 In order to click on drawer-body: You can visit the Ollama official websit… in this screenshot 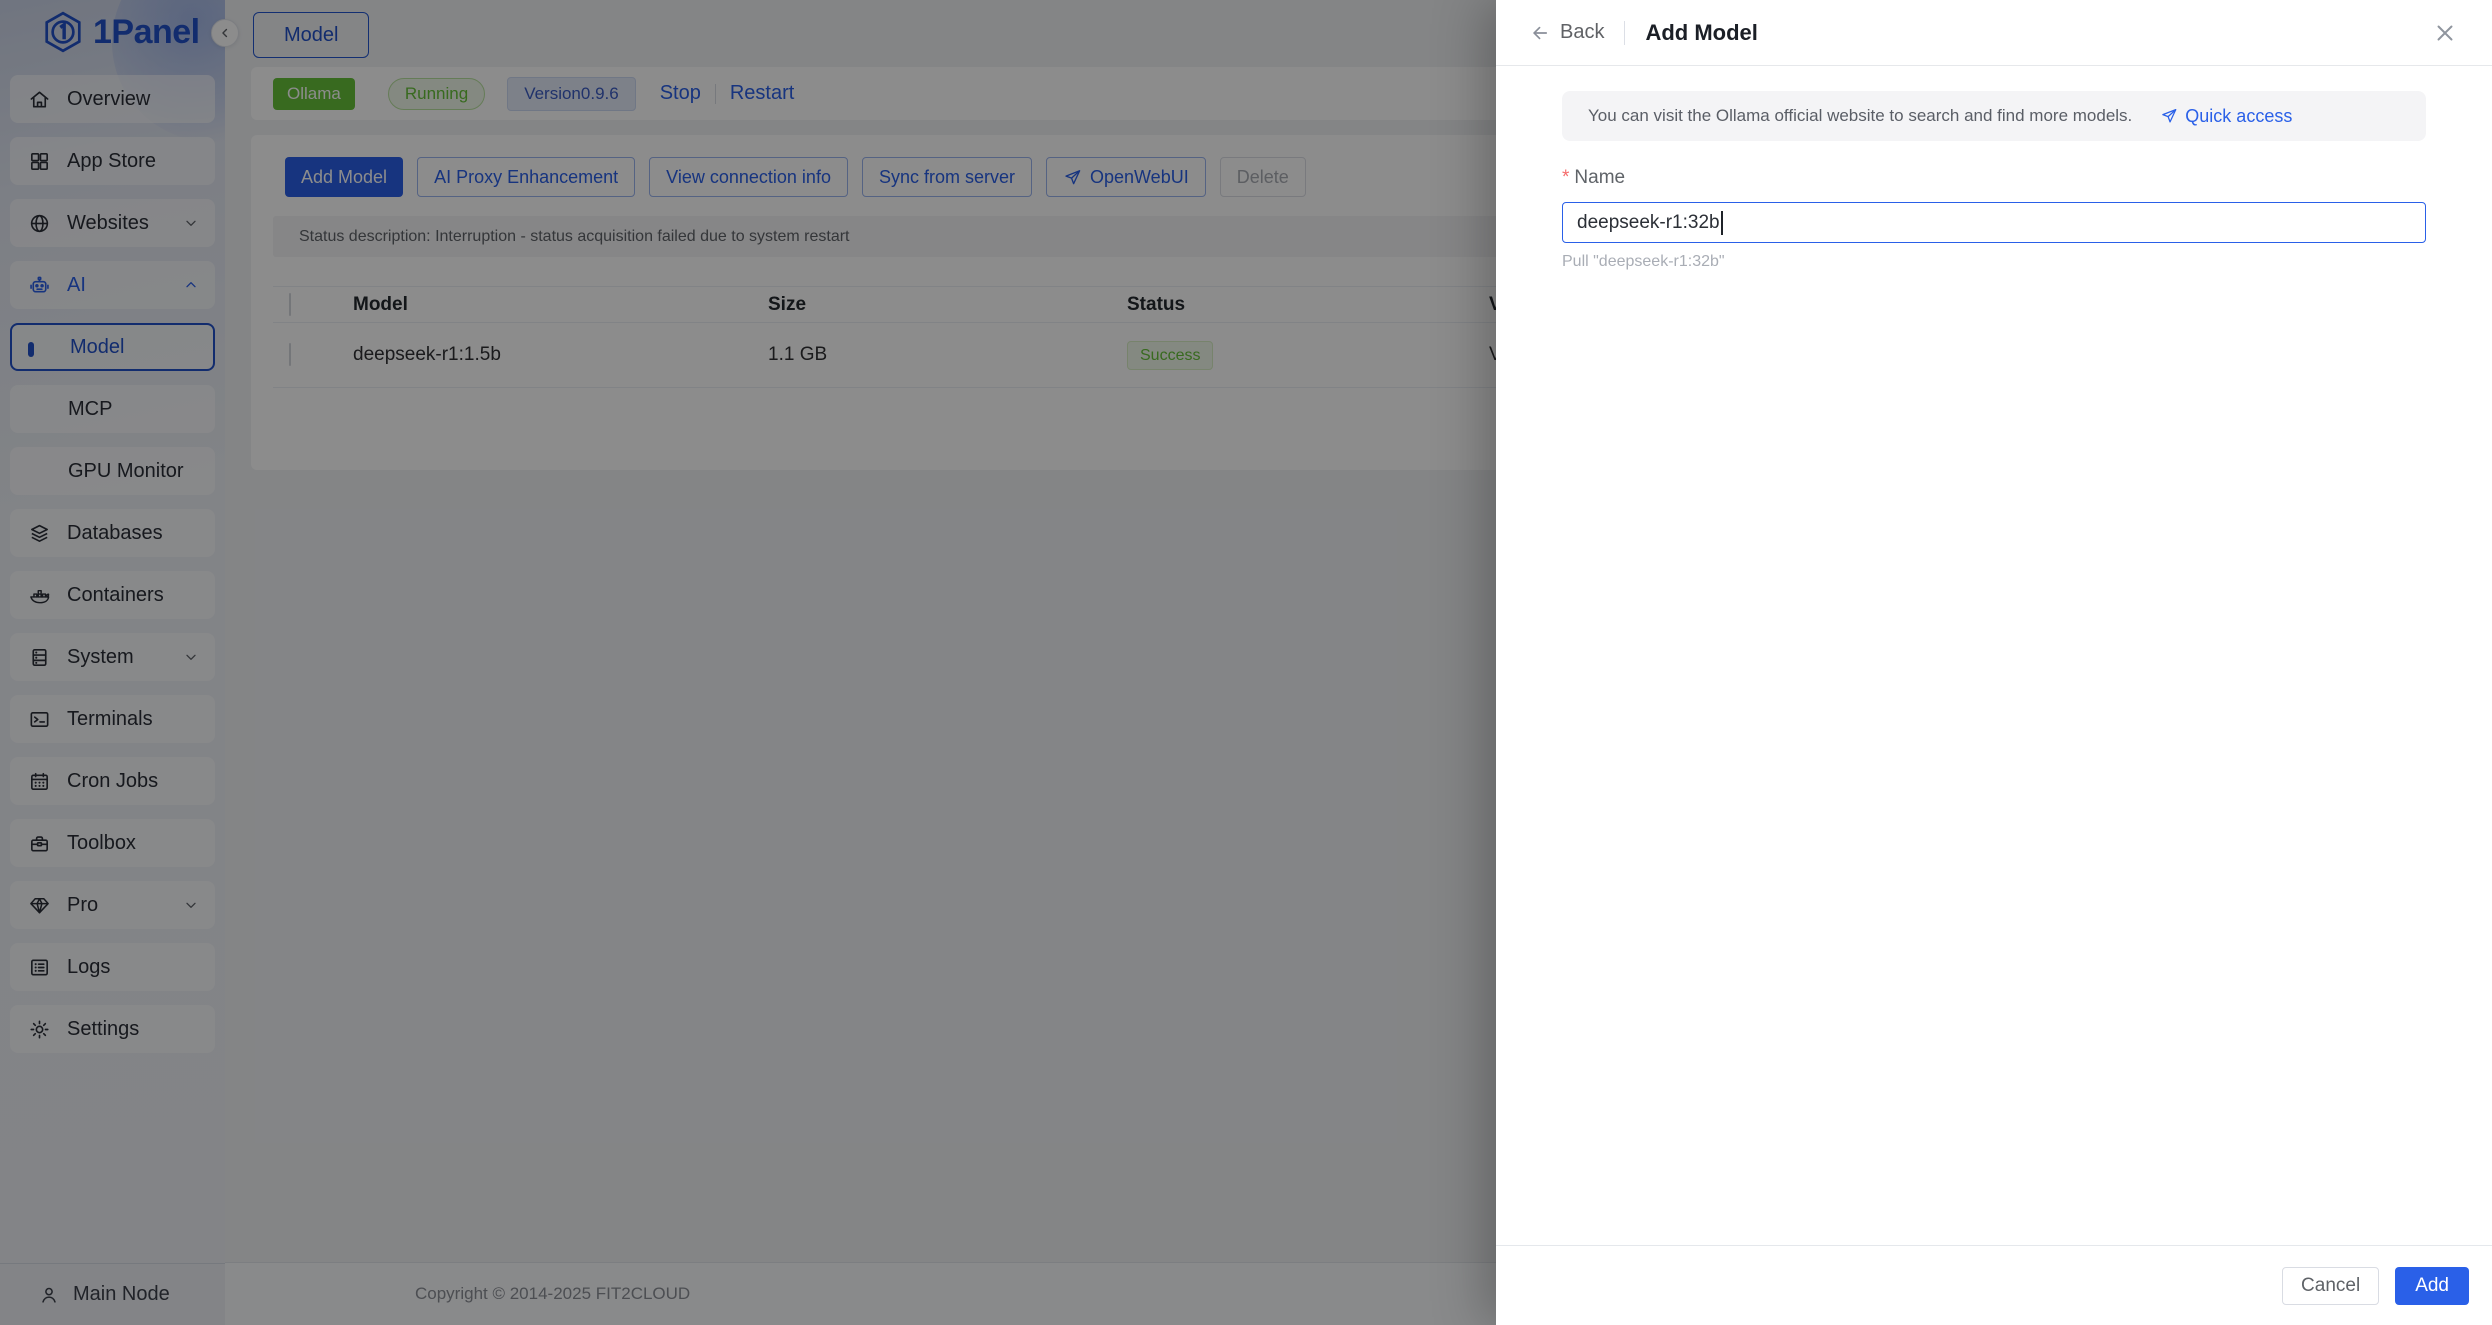, I will do `click(1994, 168)`.